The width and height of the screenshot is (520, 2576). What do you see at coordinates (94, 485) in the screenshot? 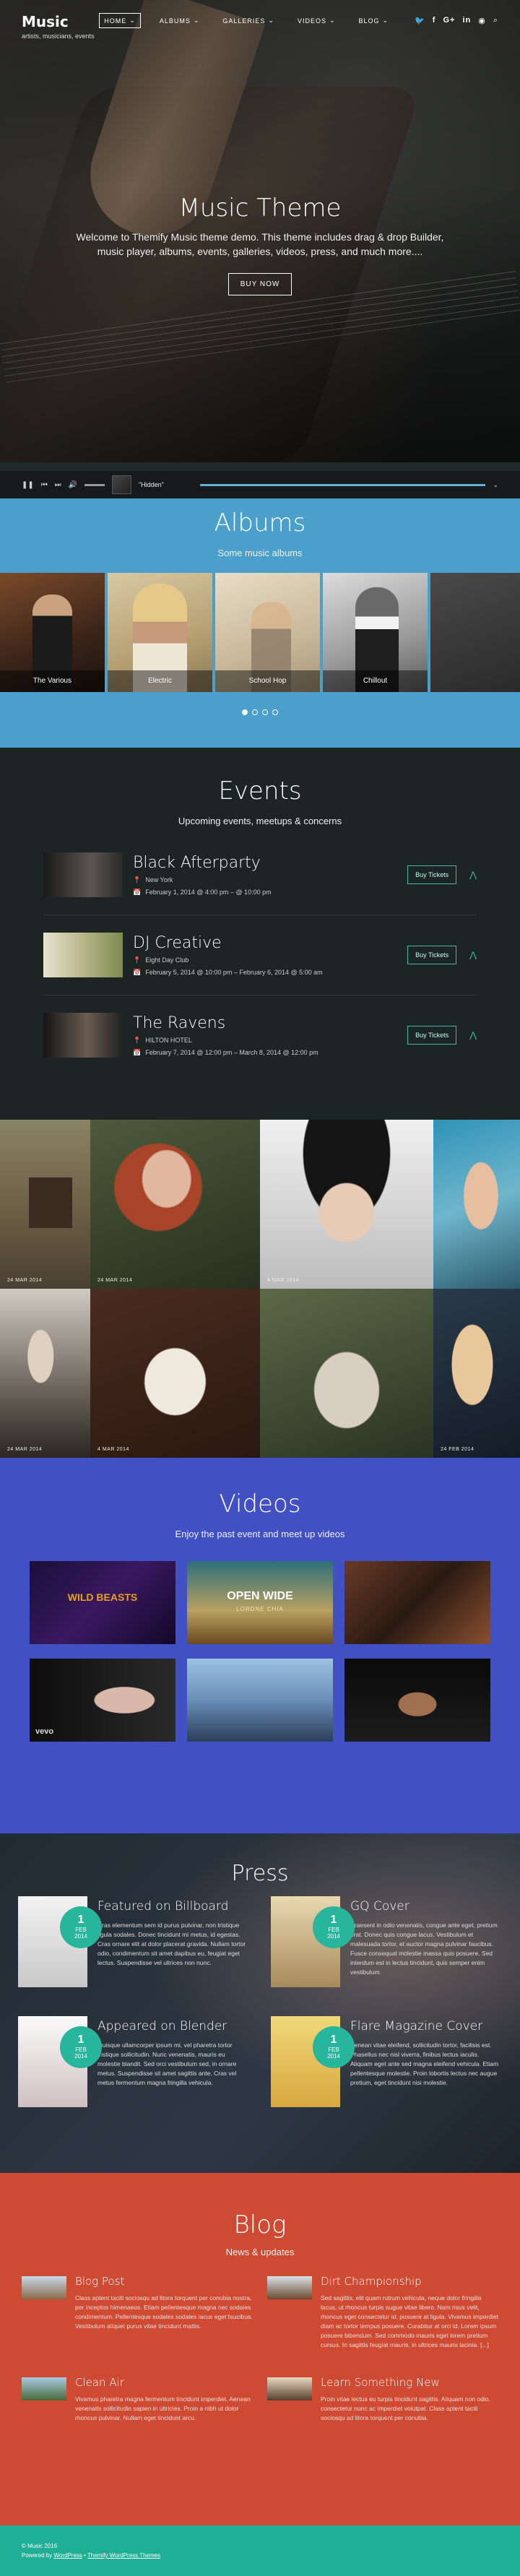
I see `volume-slider` at bounding box center [94, 485].